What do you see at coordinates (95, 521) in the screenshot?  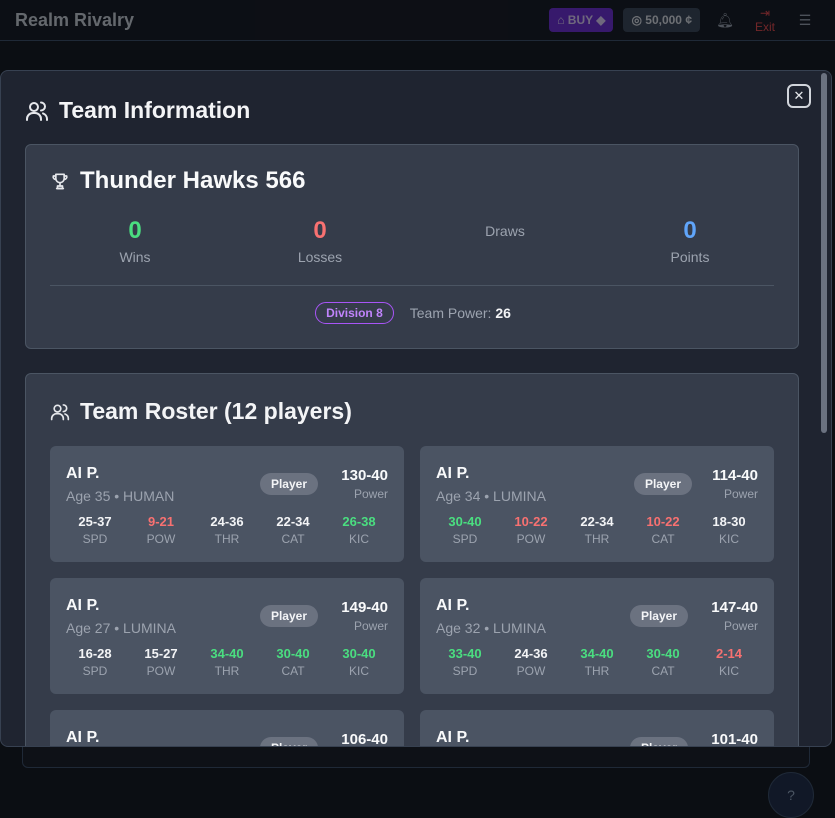 I see `player-stat-value: 25-37` at bounding box center [95, 521].